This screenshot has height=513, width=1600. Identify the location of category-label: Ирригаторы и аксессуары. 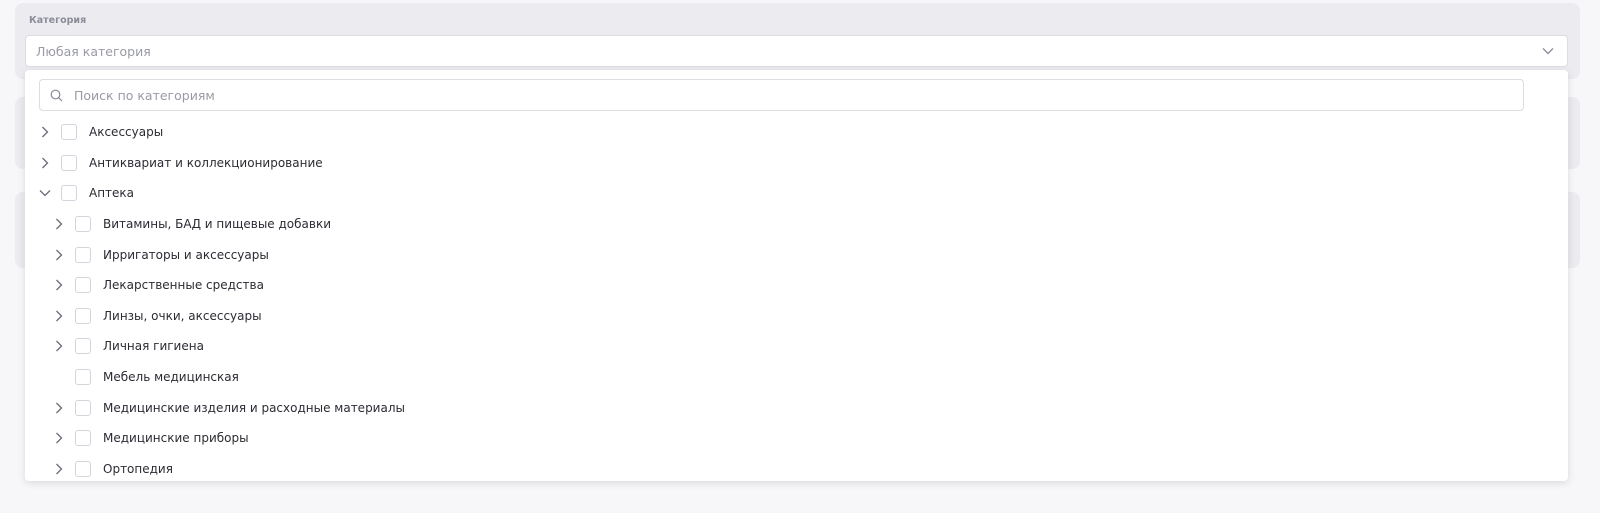
(186, 254).